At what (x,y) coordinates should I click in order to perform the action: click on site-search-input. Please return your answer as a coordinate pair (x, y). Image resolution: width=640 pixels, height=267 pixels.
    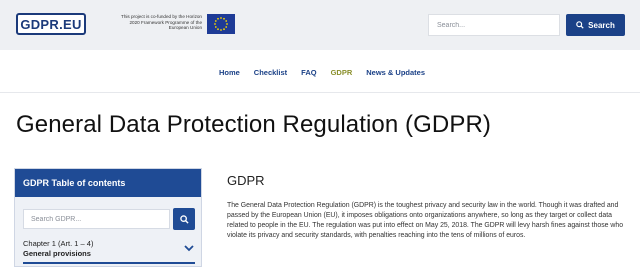
    Looking at the image, I should click on (494, 25).